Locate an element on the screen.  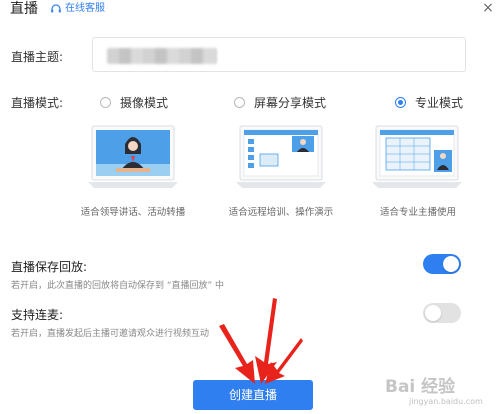
save-replay-toggle is located at coordinates (442, 264).